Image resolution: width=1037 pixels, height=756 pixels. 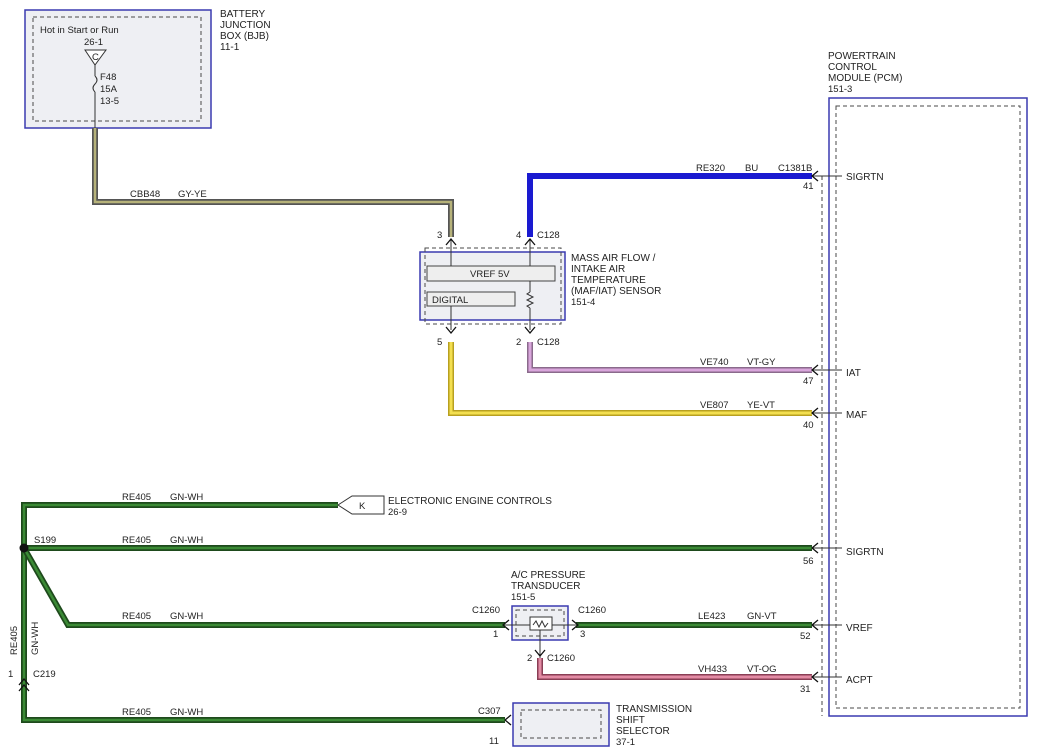 I want to click on cbb48-circuit: CBB48, so click(x=145, y=194).